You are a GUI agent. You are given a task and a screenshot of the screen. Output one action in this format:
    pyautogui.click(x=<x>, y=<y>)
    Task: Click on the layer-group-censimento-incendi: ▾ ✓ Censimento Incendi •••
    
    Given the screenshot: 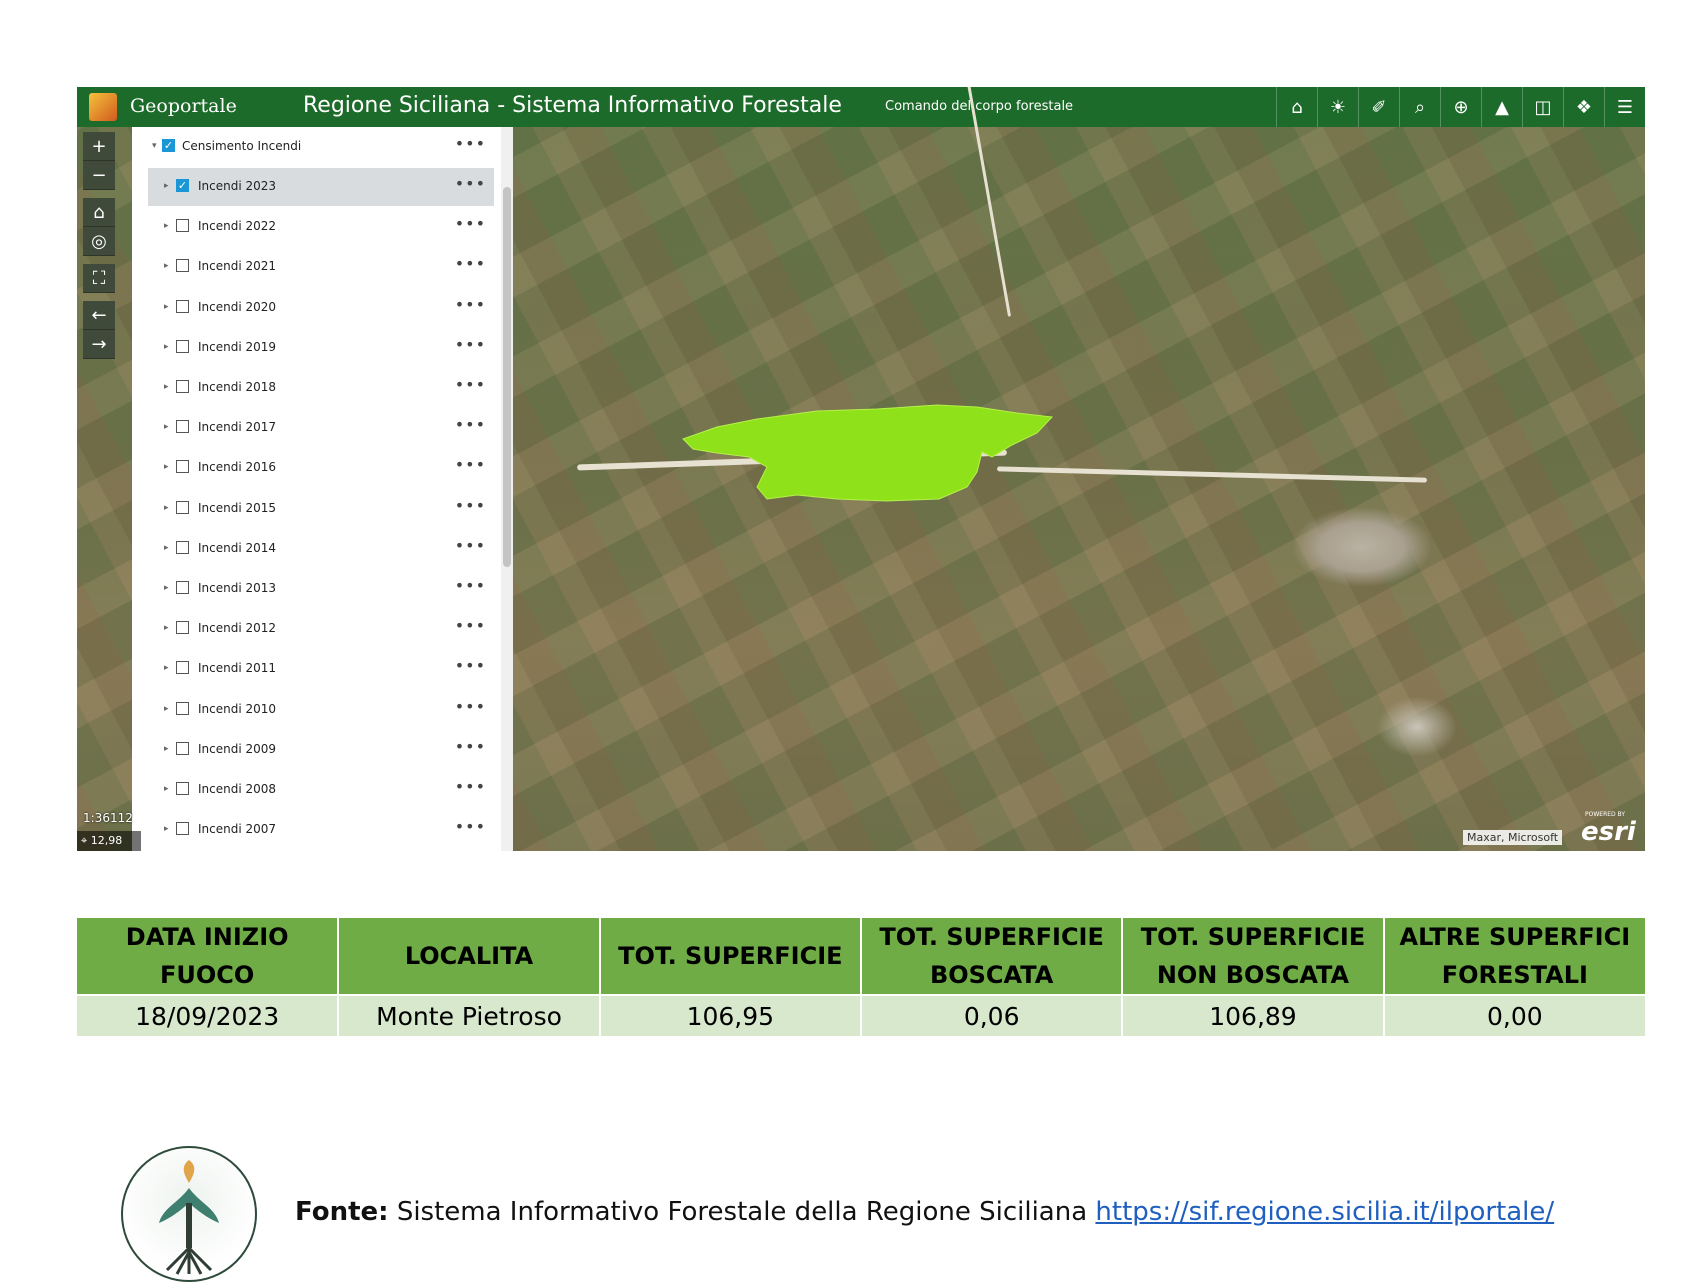 What is the action you would take?
    pyautogui.click(x=321, y=147)
    